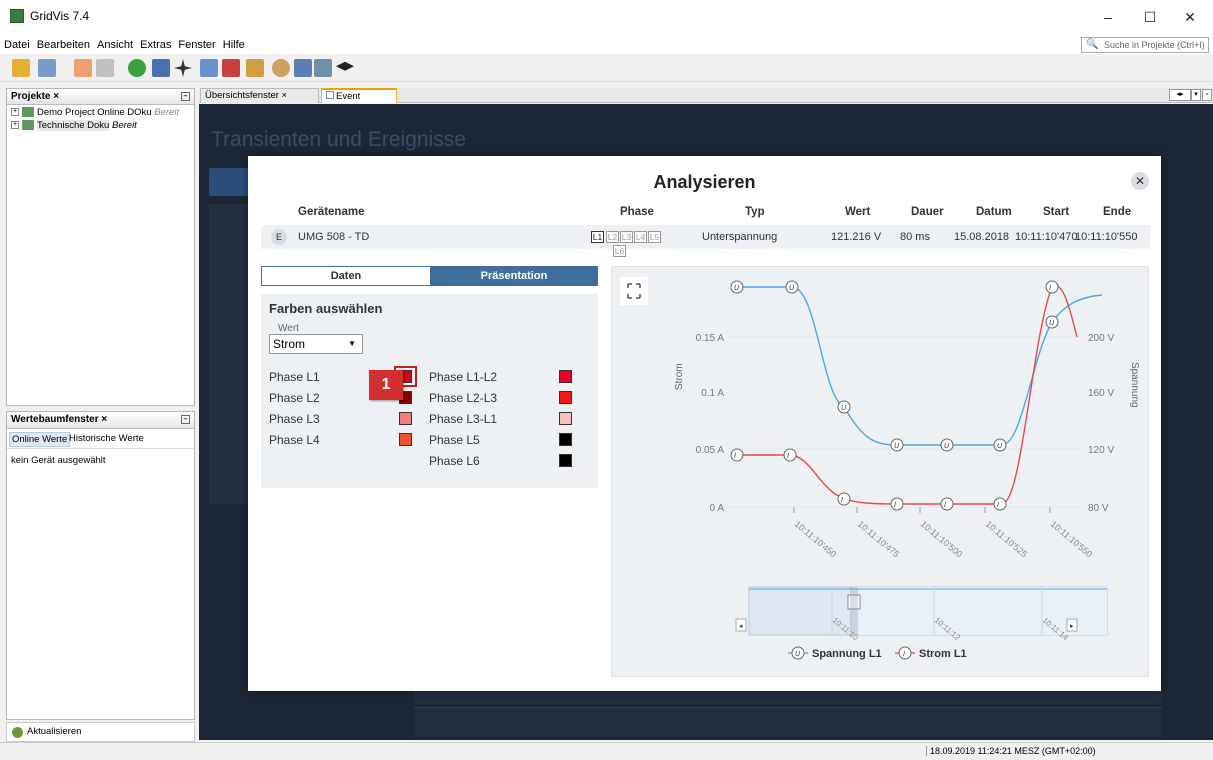 The height and width of the screenshot is (760, 1213). Describe the element at coordinates (303, 68) in the screenshot. I see `monitor-icon` at that location.